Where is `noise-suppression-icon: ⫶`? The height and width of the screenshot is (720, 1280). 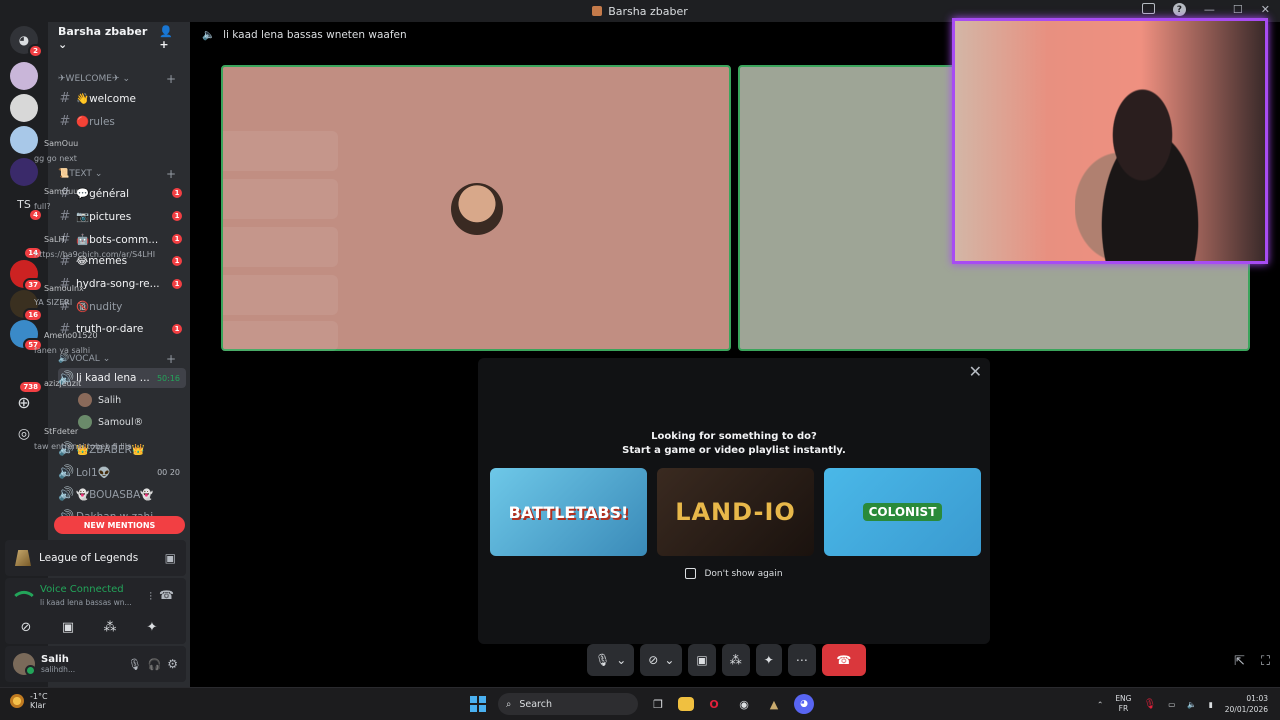
noise-suppression-icon: ⫶ is located at coordinates (150, 597).